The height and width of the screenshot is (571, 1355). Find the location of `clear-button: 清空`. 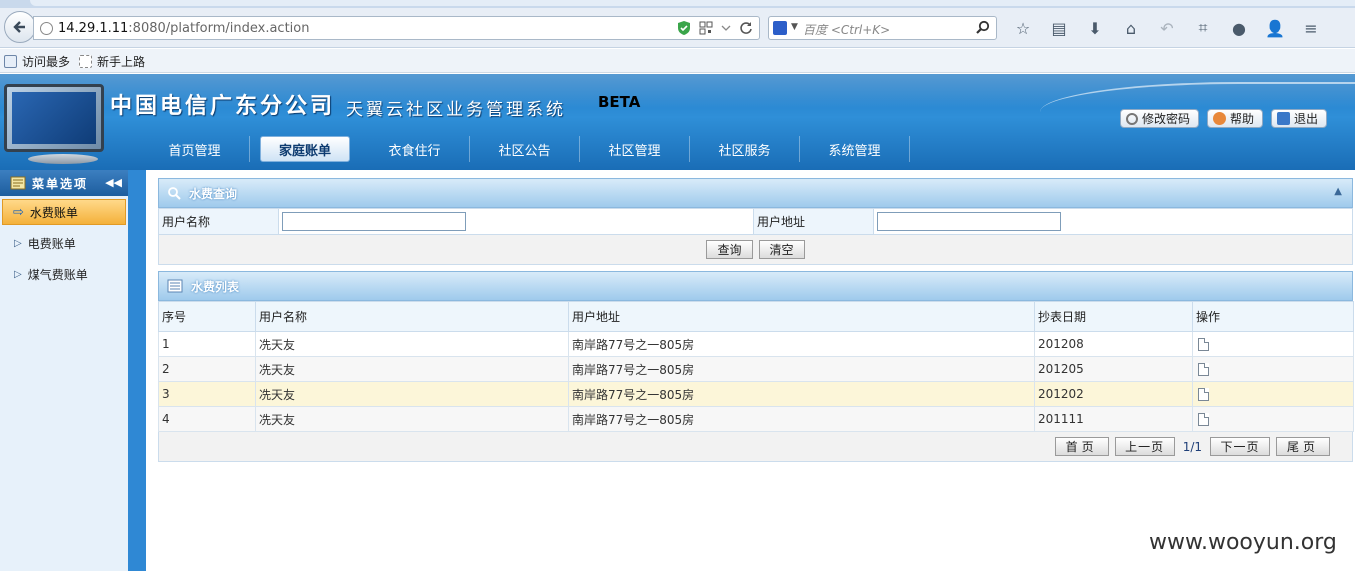

clear-button: 清空 is located at coordinates (781, 249).